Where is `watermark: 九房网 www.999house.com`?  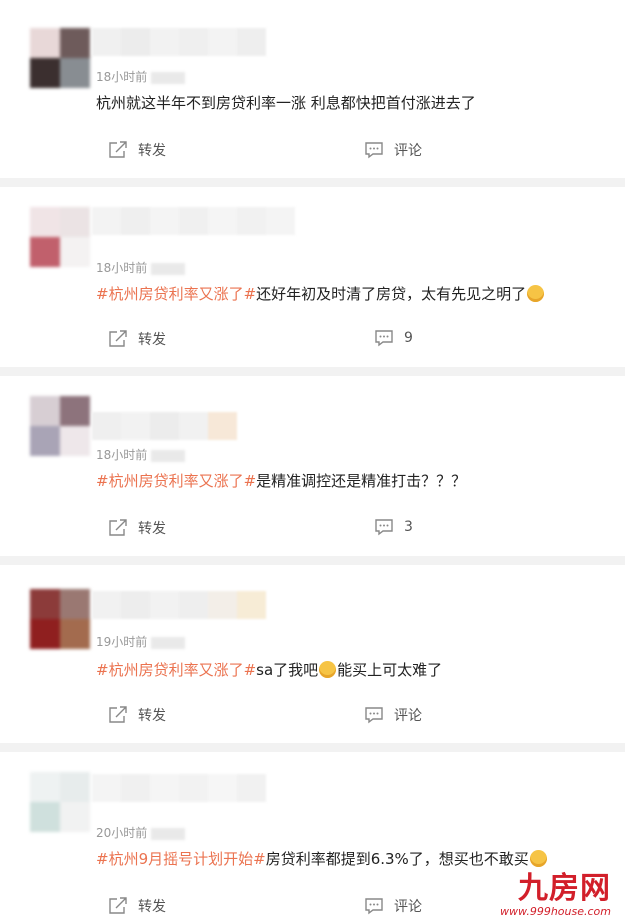 watermark: 九房网 www.999house.com is located at coordinates (555, 895).